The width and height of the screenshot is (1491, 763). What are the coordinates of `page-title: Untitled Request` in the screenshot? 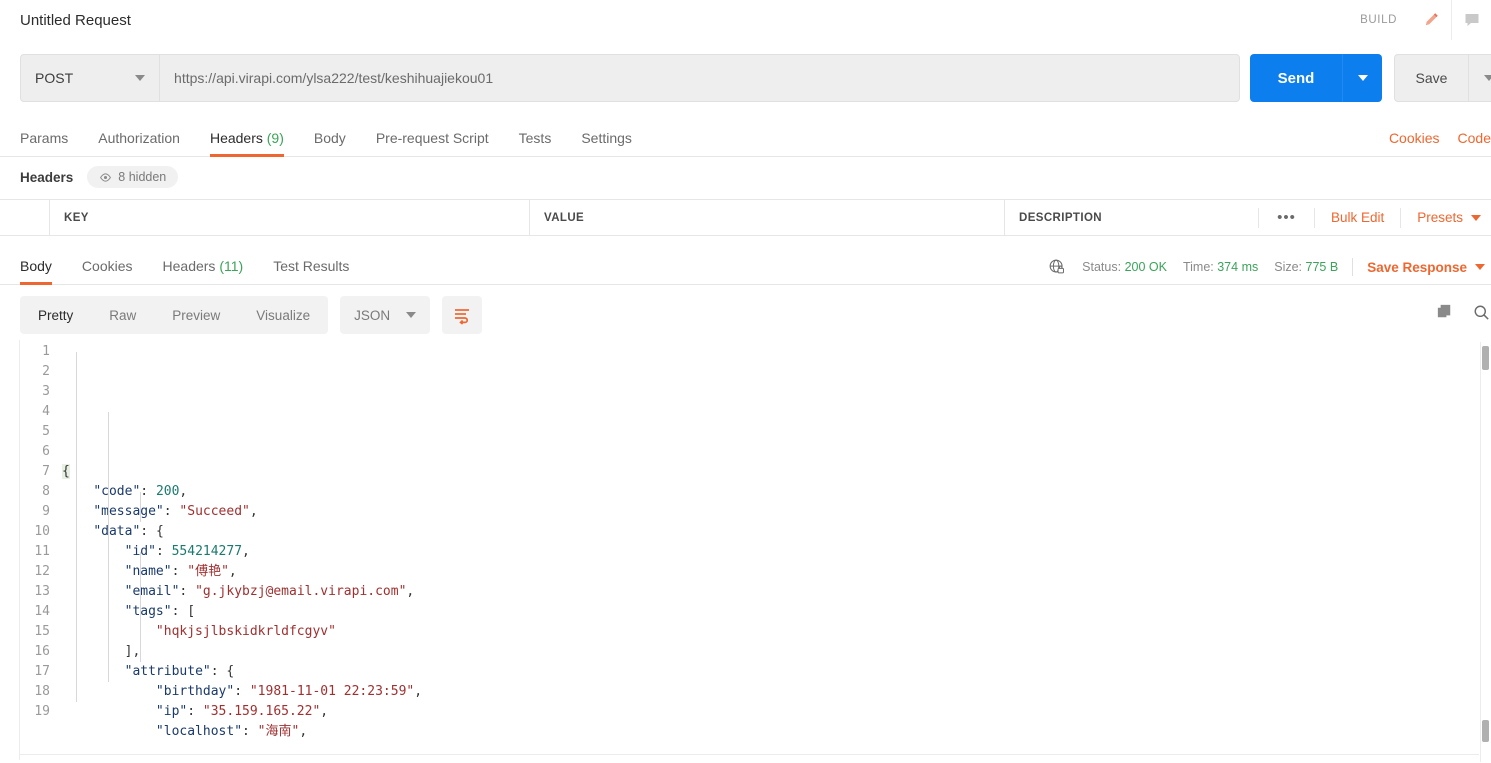 It's located at (75, 20).